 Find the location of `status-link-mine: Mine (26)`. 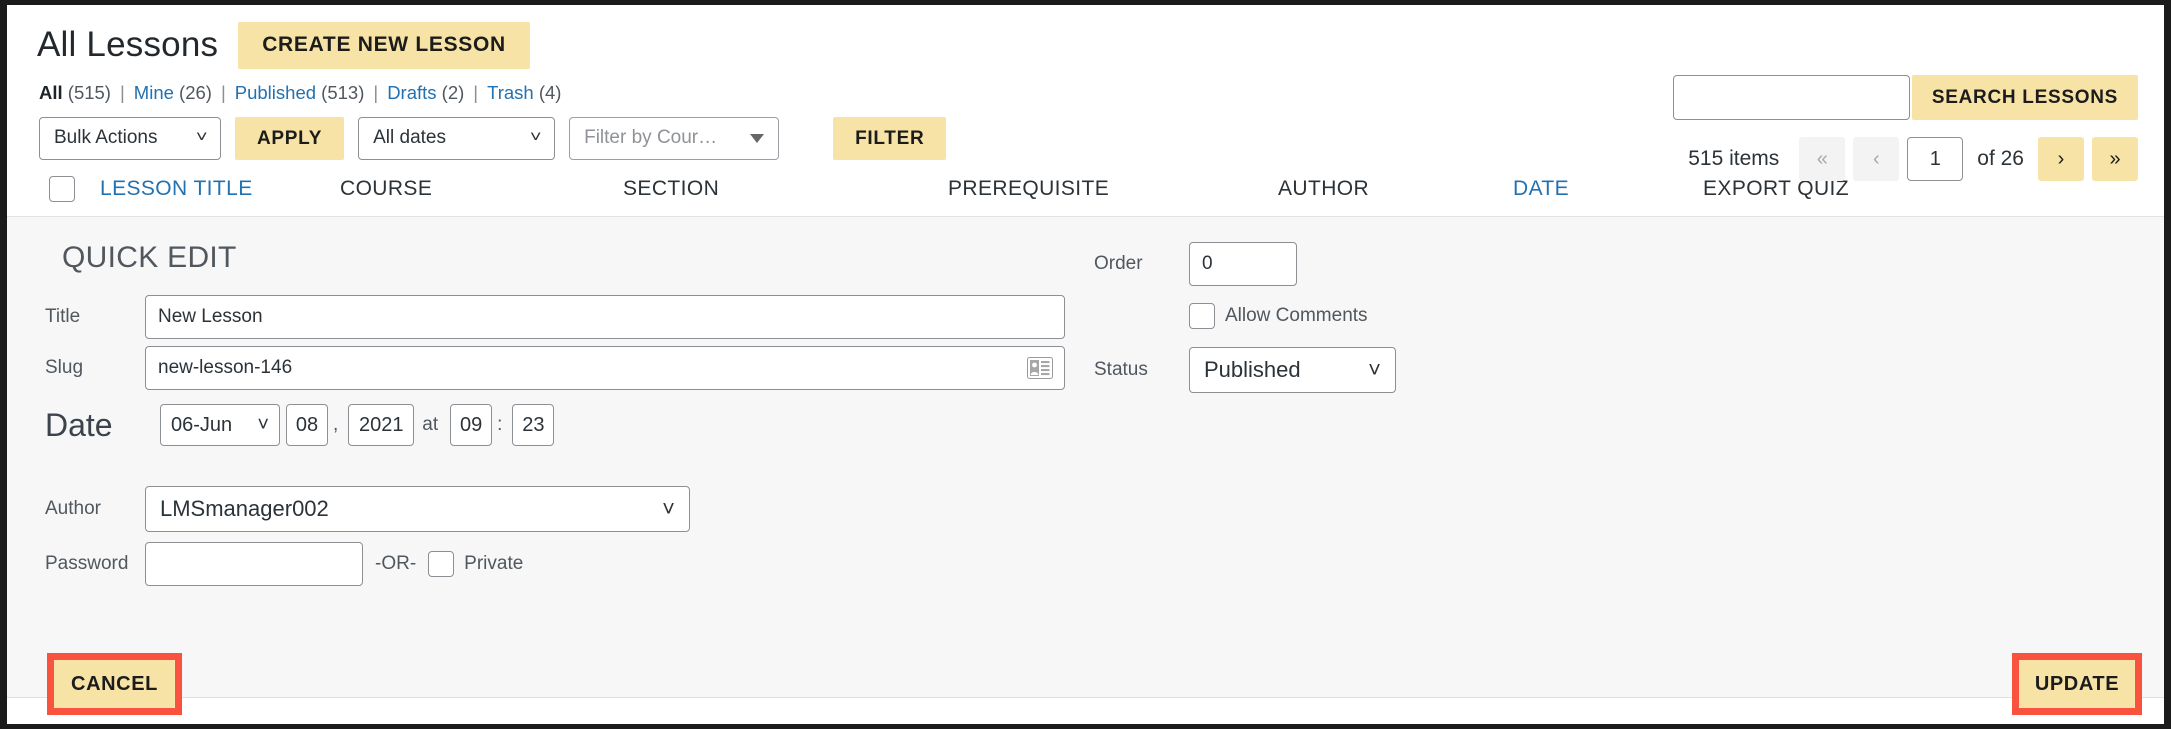

status-link-mine: Mine (26) is located at coordinates (173, 93).